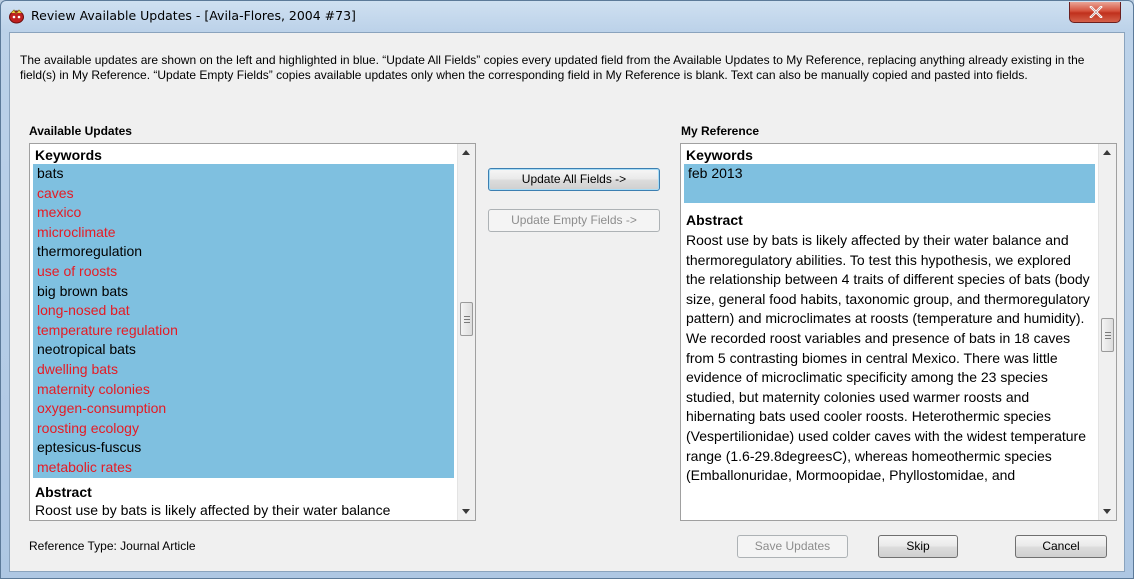 The image size is (1134, 579). Describe the element at coordinates (243, 448) in the screenshot. I see `keyword-item: eptesicus-fuscus` at that location.